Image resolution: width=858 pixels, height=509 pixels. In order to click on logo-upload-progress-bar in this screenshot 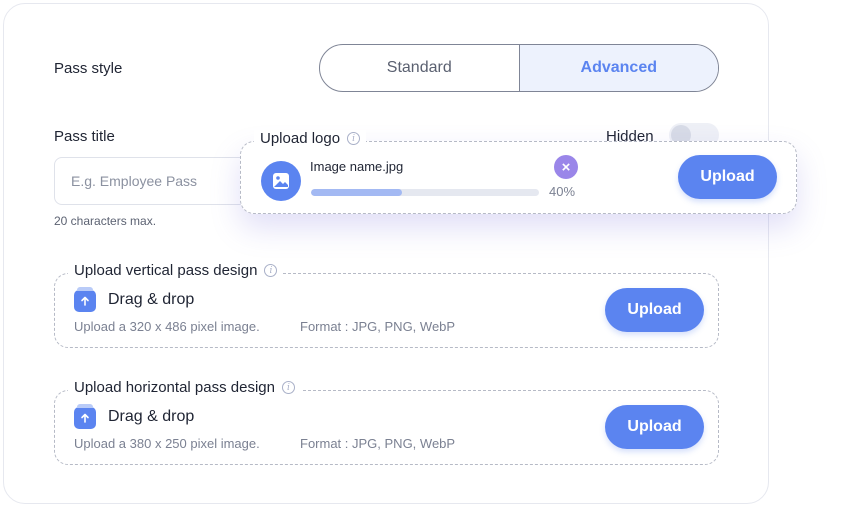, I will do `click(425, 192)`.